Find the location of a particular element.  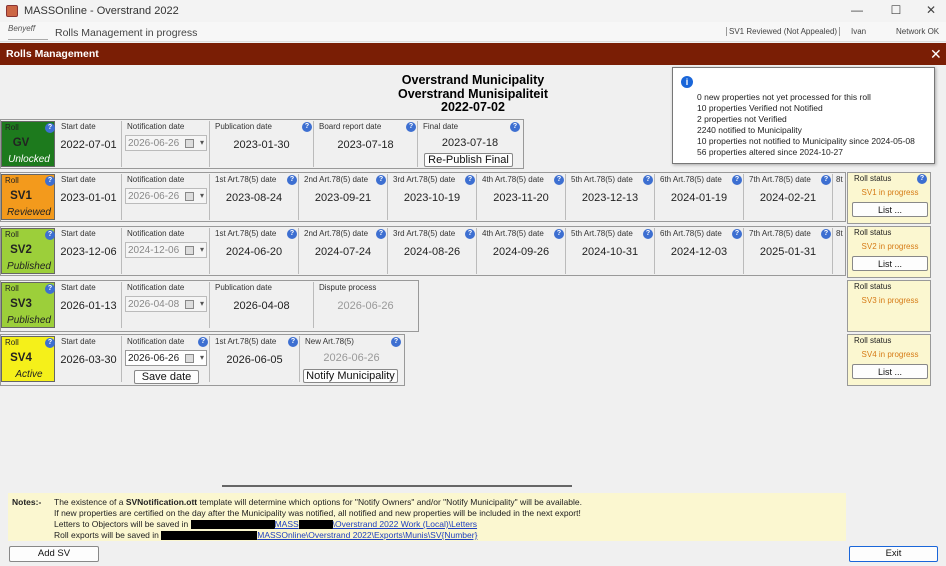

sv3-roll-status: Roll status SV3 in progress is located at coordinates (889, 306).